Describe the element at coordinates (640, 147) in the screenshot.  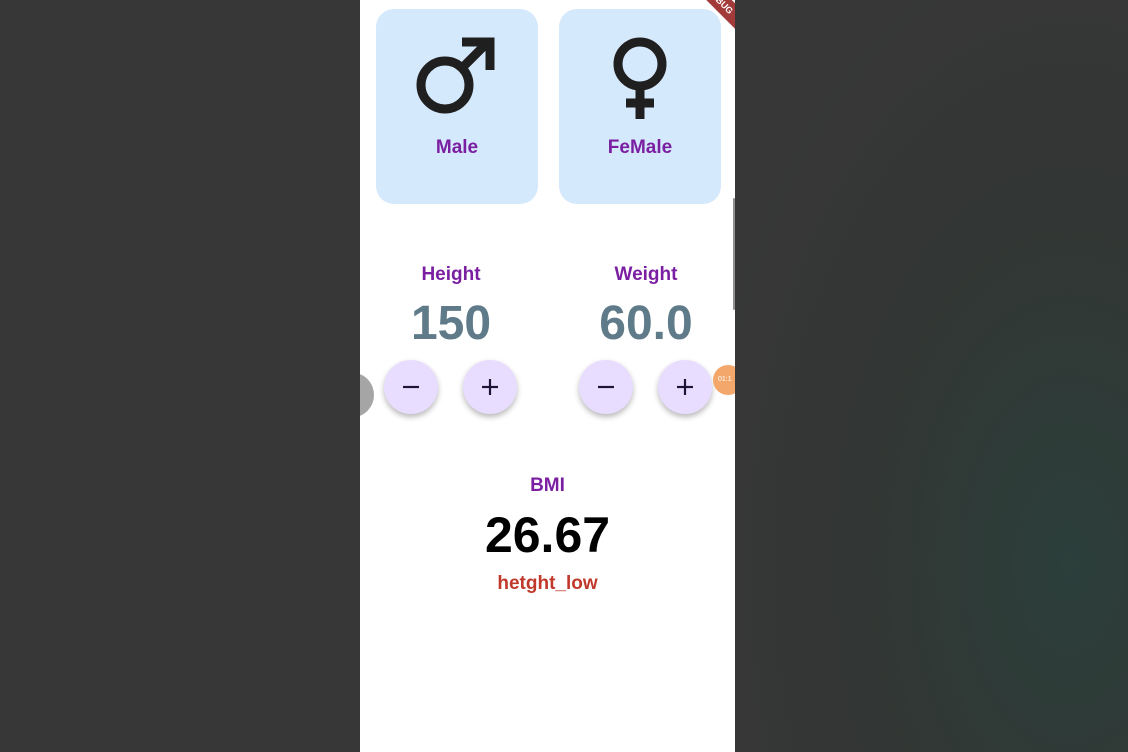
I see `female-label: FeMale` at that location.